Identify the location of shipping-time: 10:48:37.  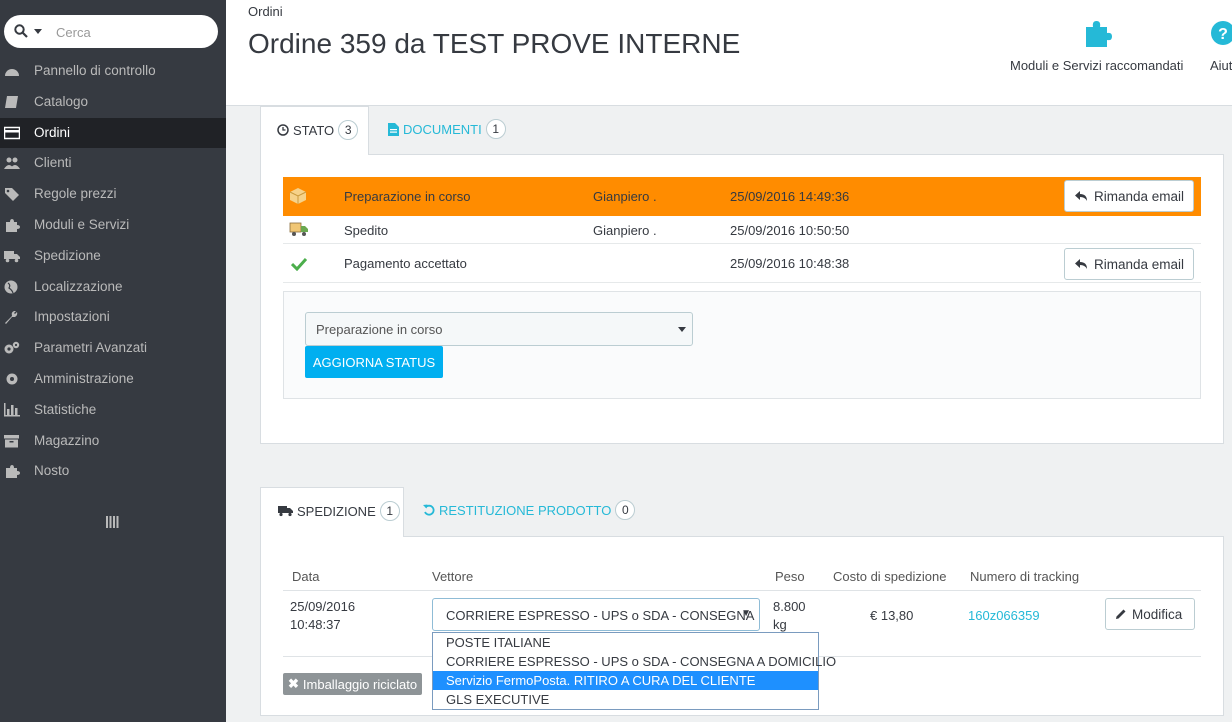
(315, 624).